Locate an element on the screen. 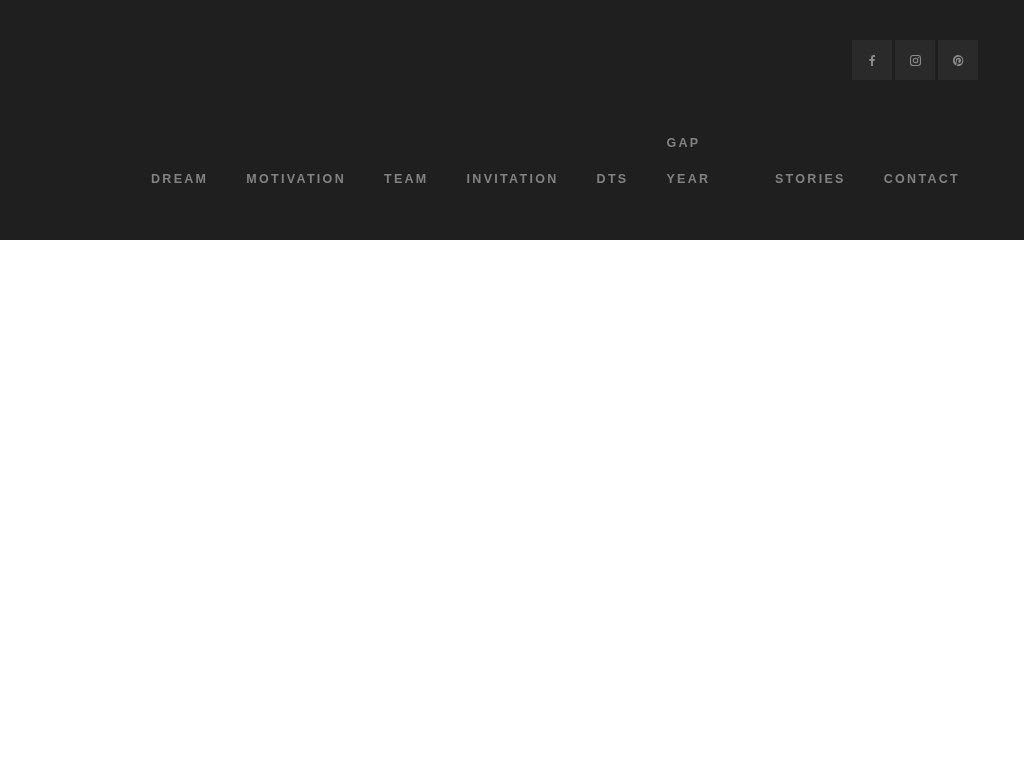 This screenshot has width=1024, height=768. pinterest-icon is located at coordinates (958, 60).